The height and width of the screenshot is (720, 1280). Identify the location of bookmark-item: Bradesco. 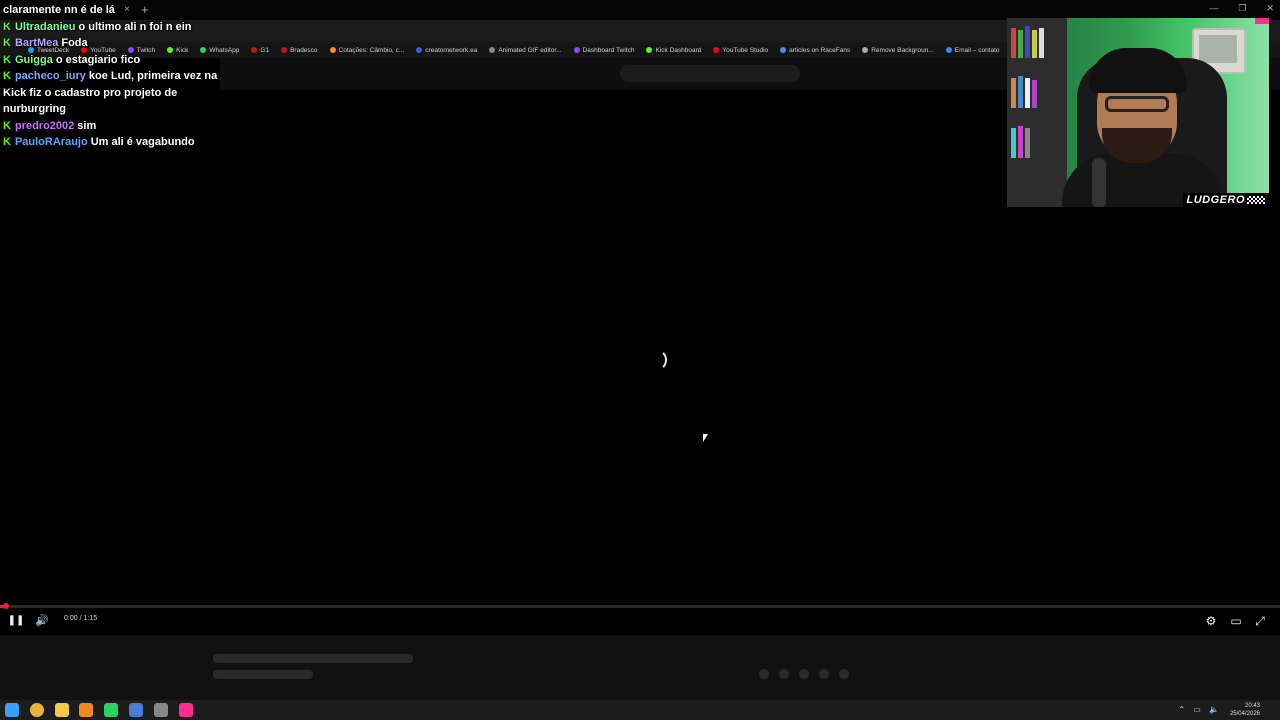
(299, 50).